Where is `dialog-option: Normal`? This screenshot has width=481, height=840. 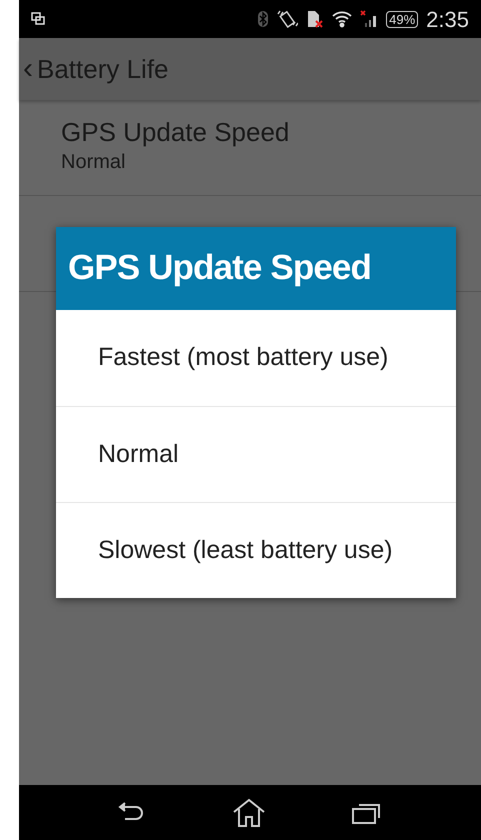
dialog-option: Normal is located at coordinates (256, 454).